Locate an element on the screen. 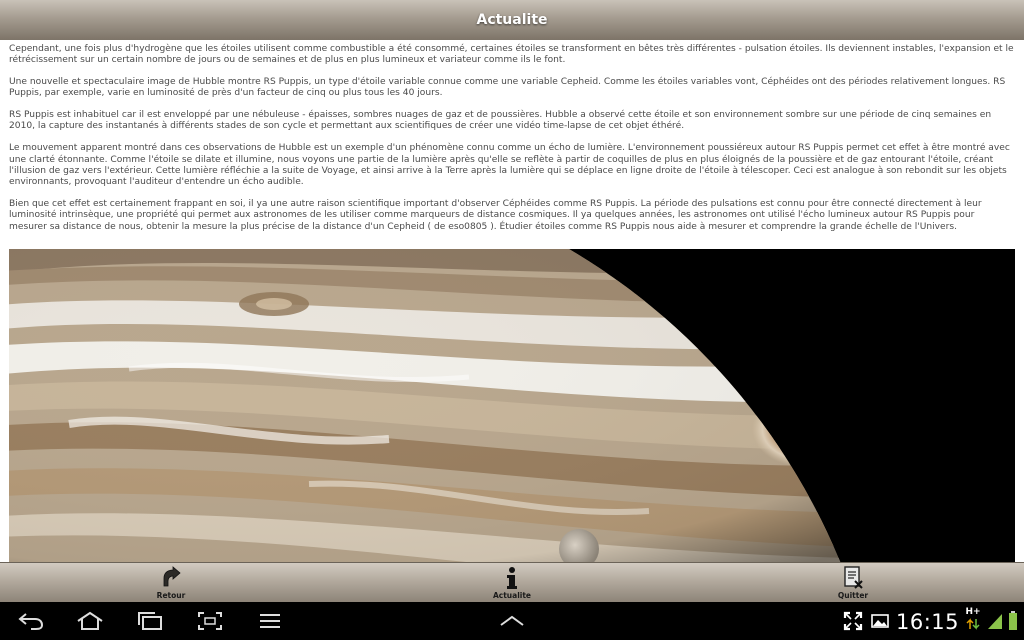 The height and width of the screenshot is (640, 1024). menu-button is located at coordinates (270, 621).